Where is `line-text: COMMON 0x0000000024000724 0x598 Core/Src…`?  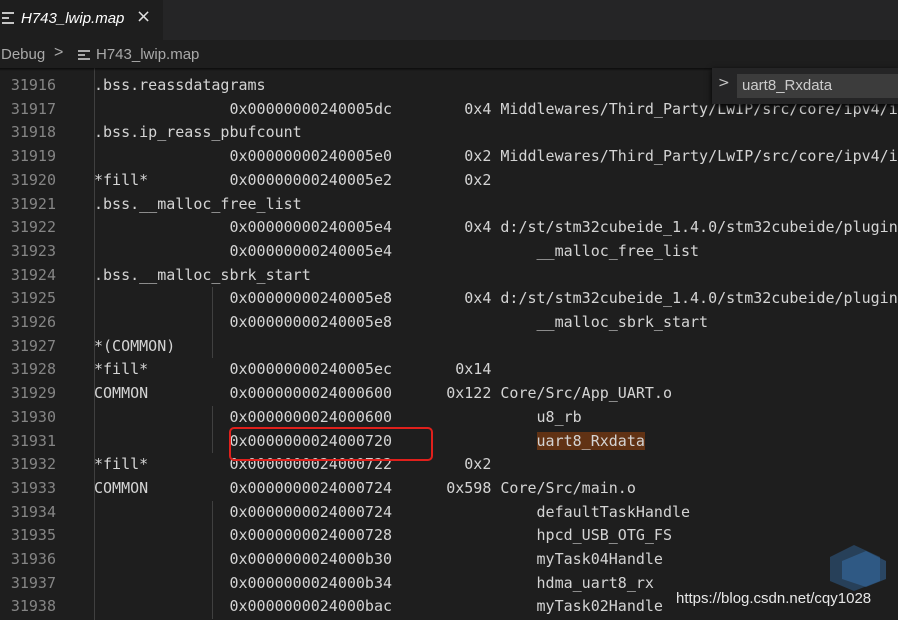 line-text: COMMON 0x0000000024000724 0x598 Core/Src… is located at coordinates (365, 489).